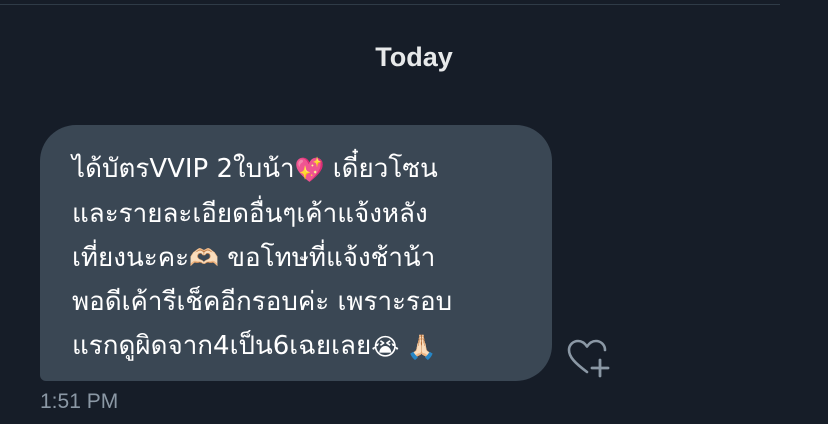 The width and height of the screenshot is (828, 424). What do you see at coordinates (79, 401) in the screenshot?
I see `message-timestamp: 1:51 PM` at bounding box center [79, 401].